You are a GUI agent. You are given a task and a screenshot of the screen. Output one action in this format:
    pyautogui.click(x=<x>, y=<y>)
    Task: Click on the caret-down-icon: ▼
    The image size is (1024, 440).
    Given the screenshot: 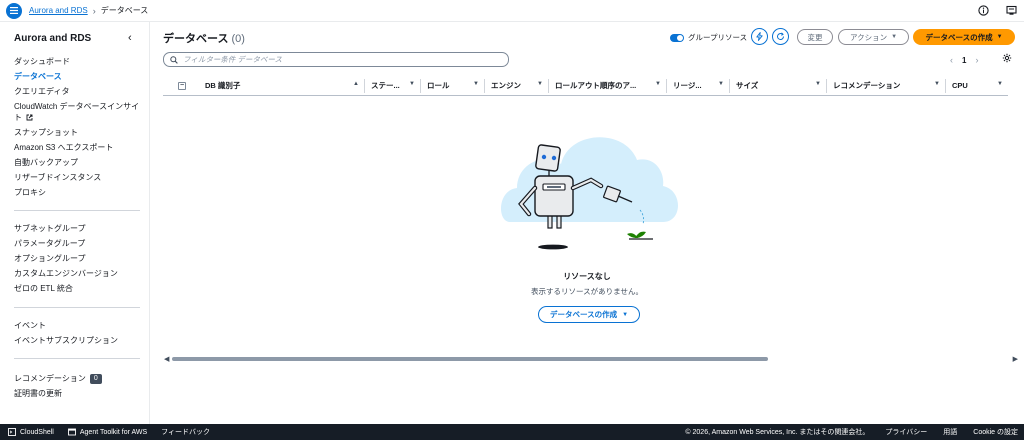 What is the action you would take?
    pyautogui.click(x=999, y=37)
    